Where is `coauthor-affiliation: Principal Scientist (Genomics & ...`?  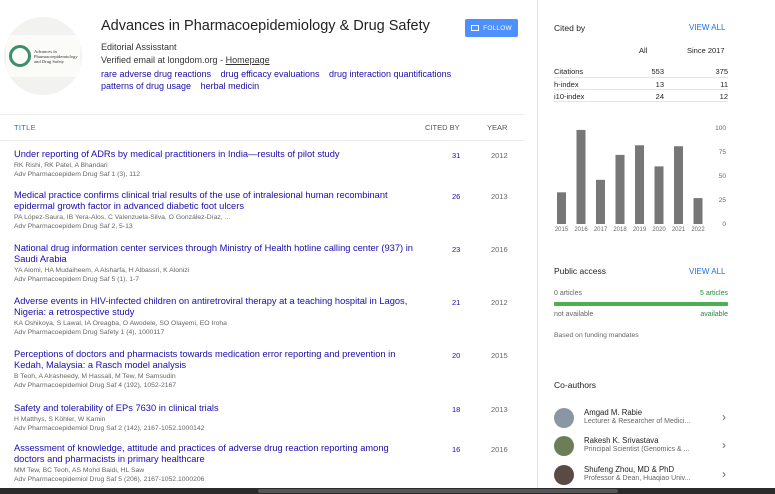 coauthor-affiliation: Principal Scientist (Genomics & ... is located at coordinates (637, 449).